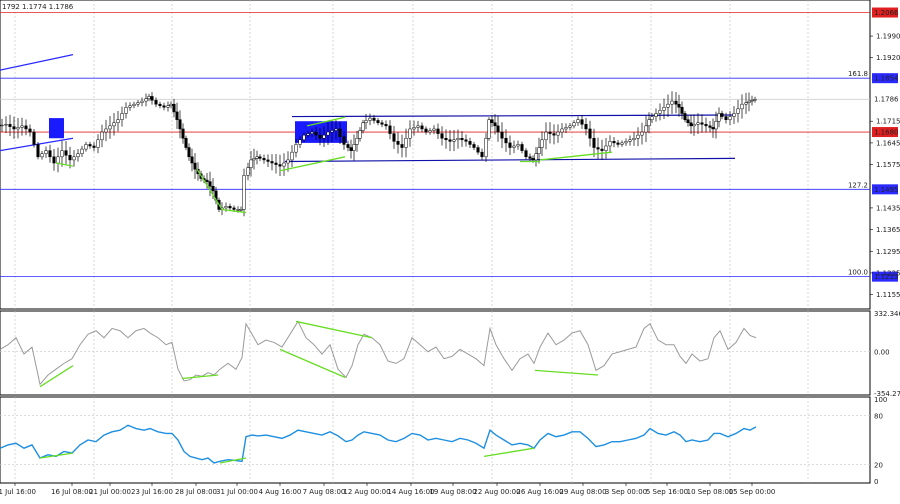  What do you see at coordinates (858, 273) in the screenshot?
I see `fib-label: 100.0` at bounding box center [858, 273].